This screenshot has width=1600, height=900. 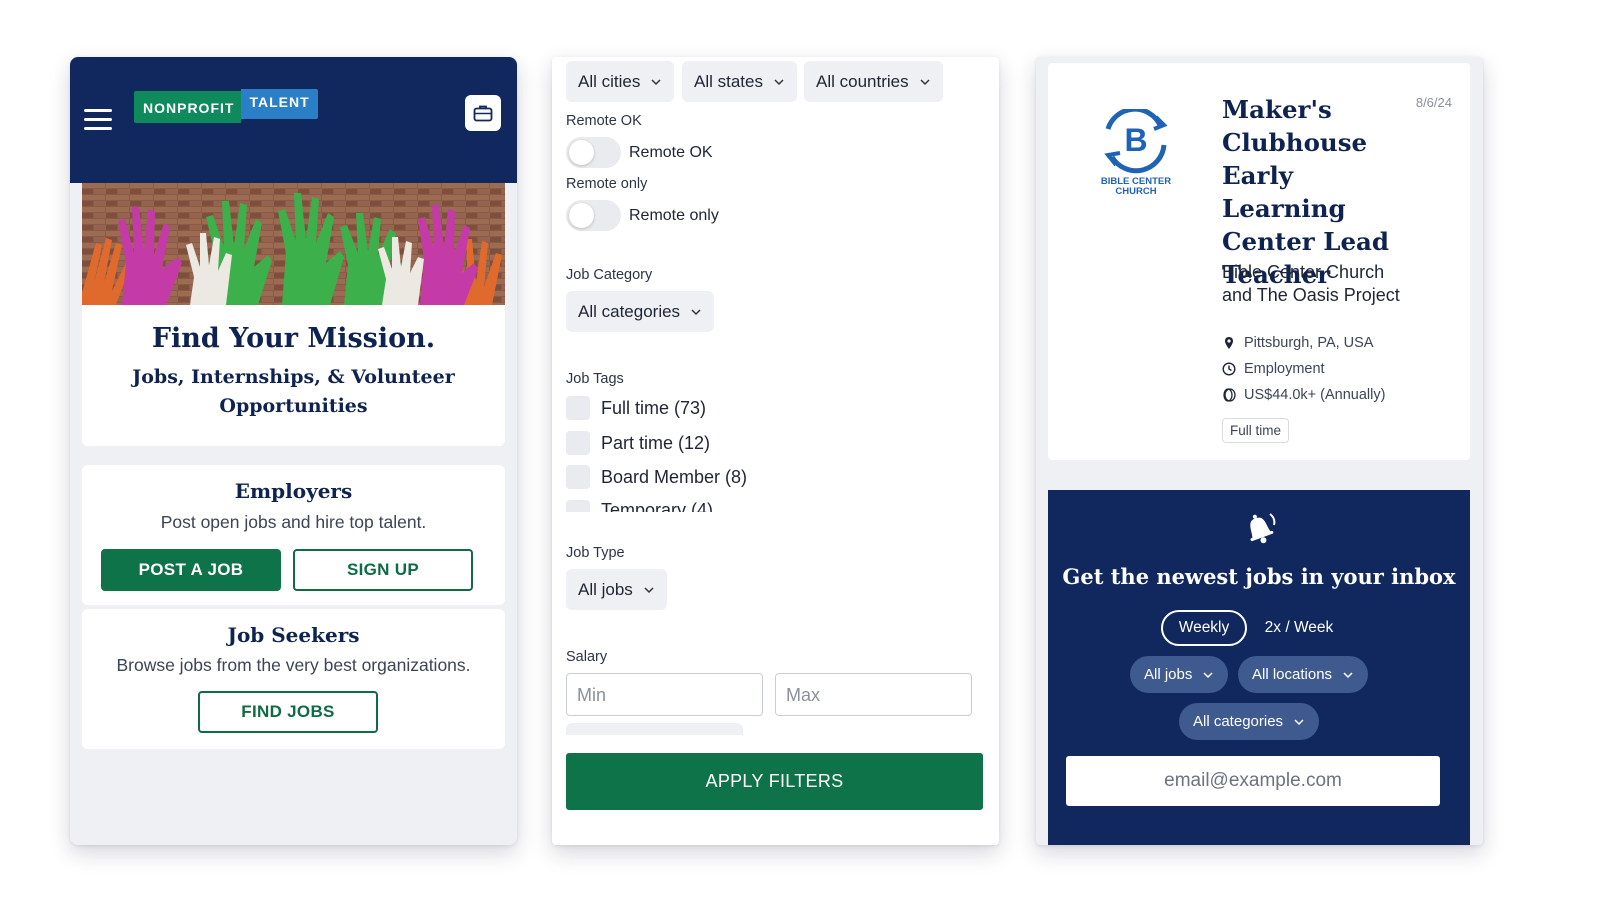 What do you see at coordinates (1253, 781) in the screenshot?
I see `email-field: email@example.com` at bounding box center [1253, 781].